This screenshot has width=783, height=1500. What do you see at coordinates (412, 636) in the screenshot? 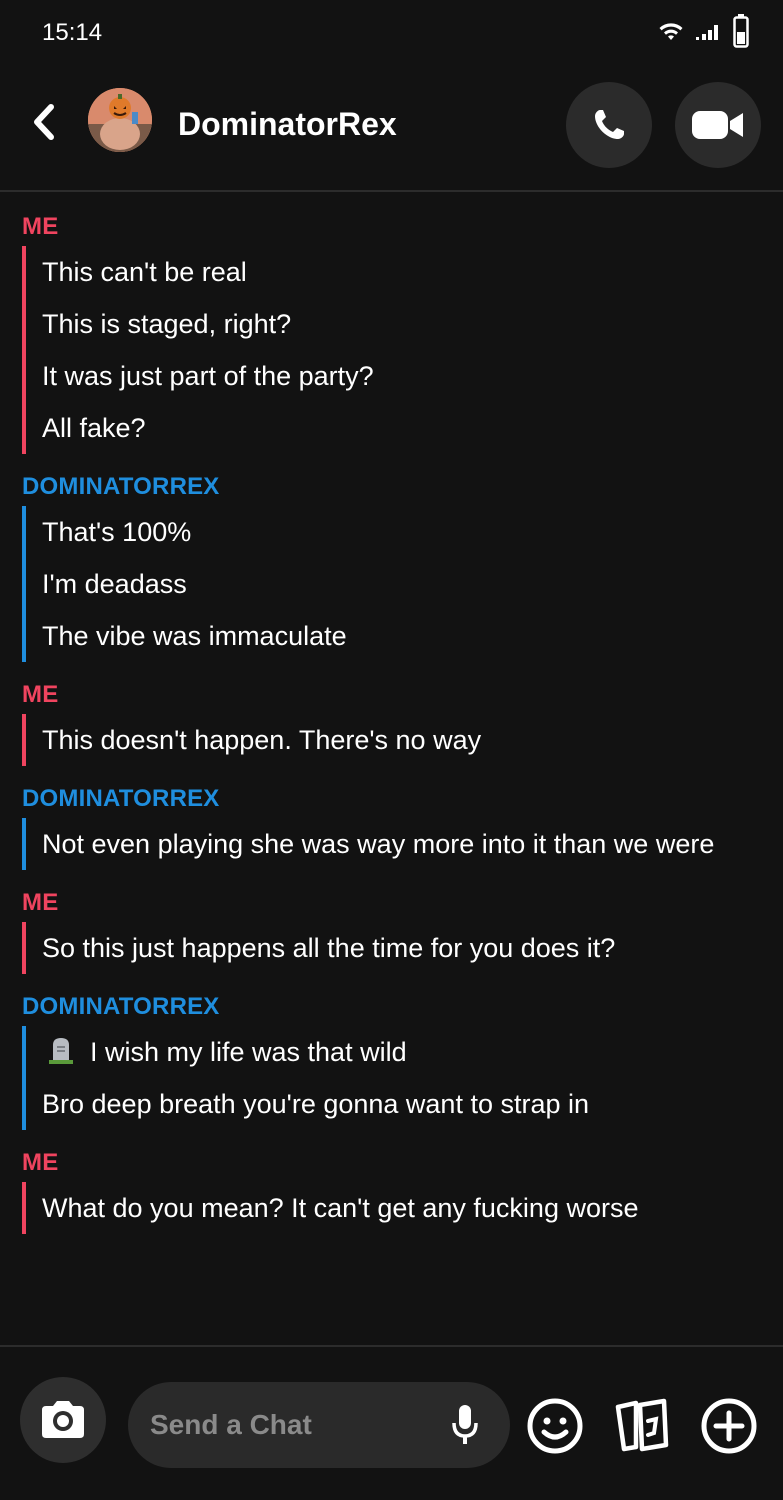
I see `message-text: The vibe was immaculate` at bounding box center [412, 636].